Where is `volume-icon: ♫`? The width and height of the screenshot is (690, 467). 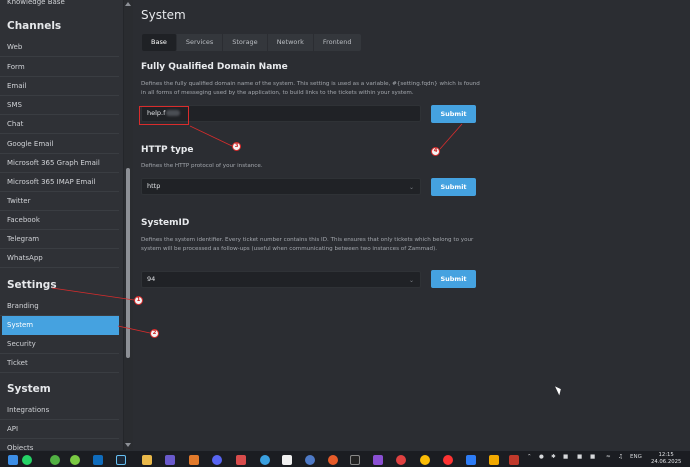
volume-icon: ♫ is located at coordinates (620, 457).